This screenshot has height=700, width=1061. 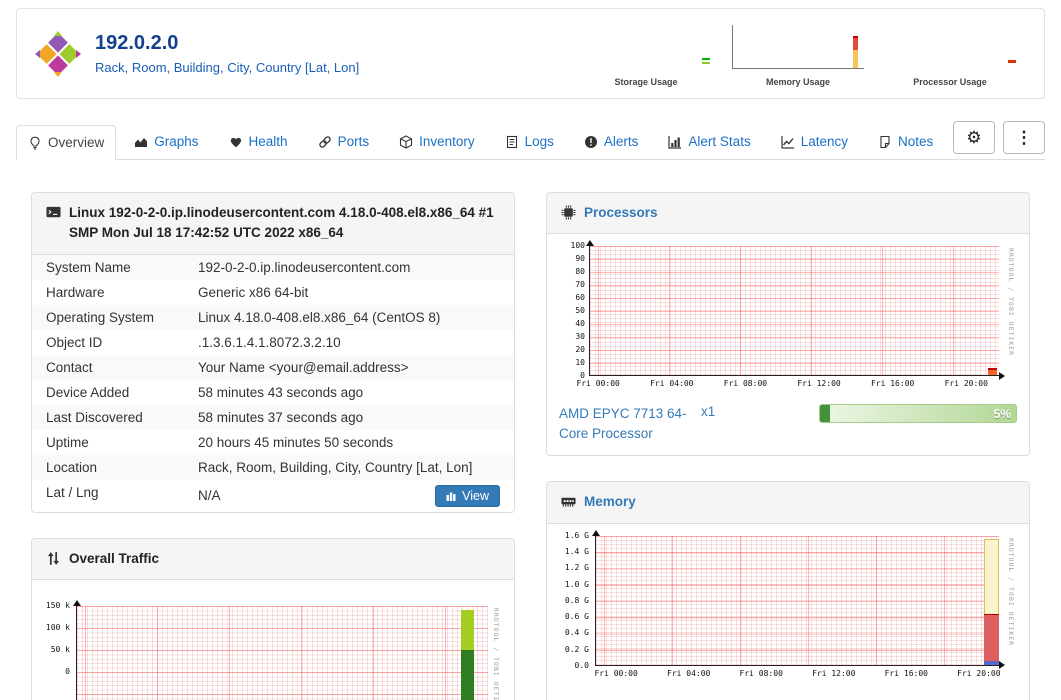 What do you see at coordinates (344, 141) in the screenshot?
I see `tab-ports: Ports` at bounding box center [344, 141].